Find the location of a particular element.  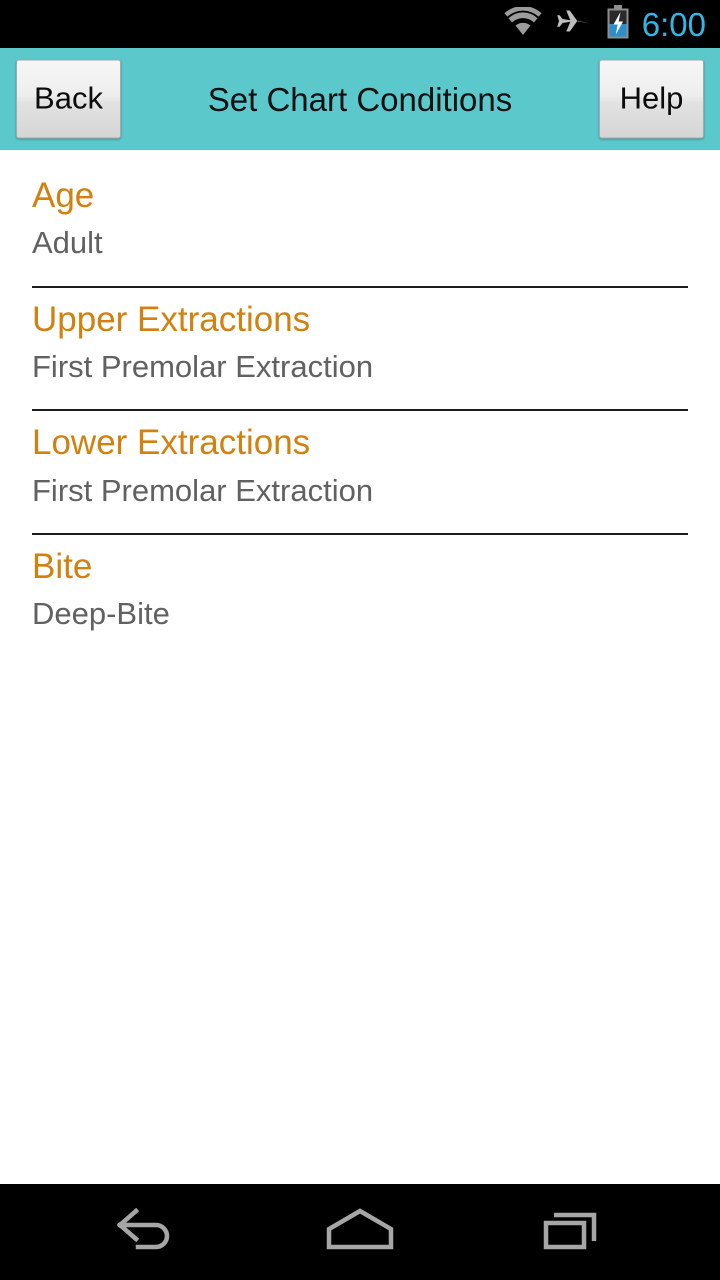

nav-home-button is located at coordinates (360, 1232).